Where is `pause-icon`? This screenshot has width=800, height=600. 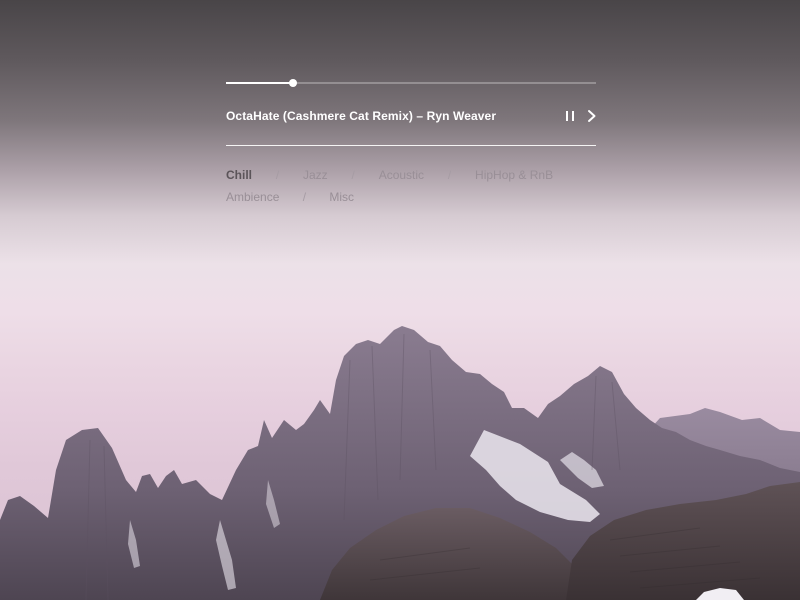
pause-icon is located at coordinates (570, 116).